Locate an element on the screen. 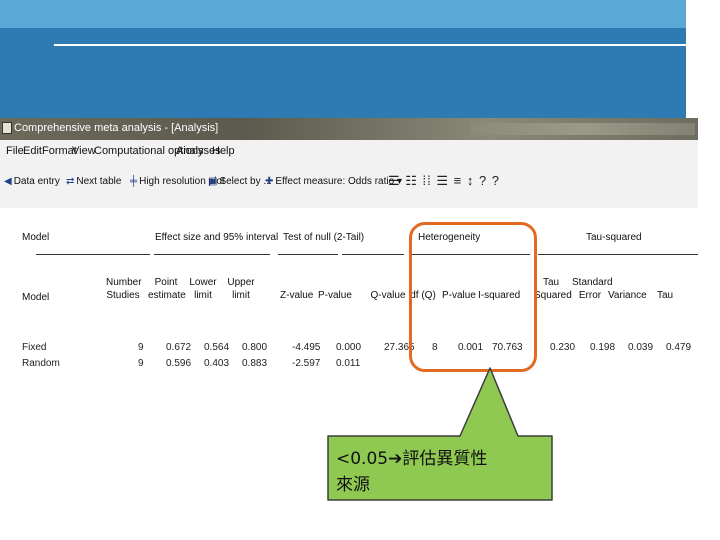 The width and height of the screenshot is (720, 540). callout-text: <0.05➔評估異質性 來源 is located at coordinates (441, 472).